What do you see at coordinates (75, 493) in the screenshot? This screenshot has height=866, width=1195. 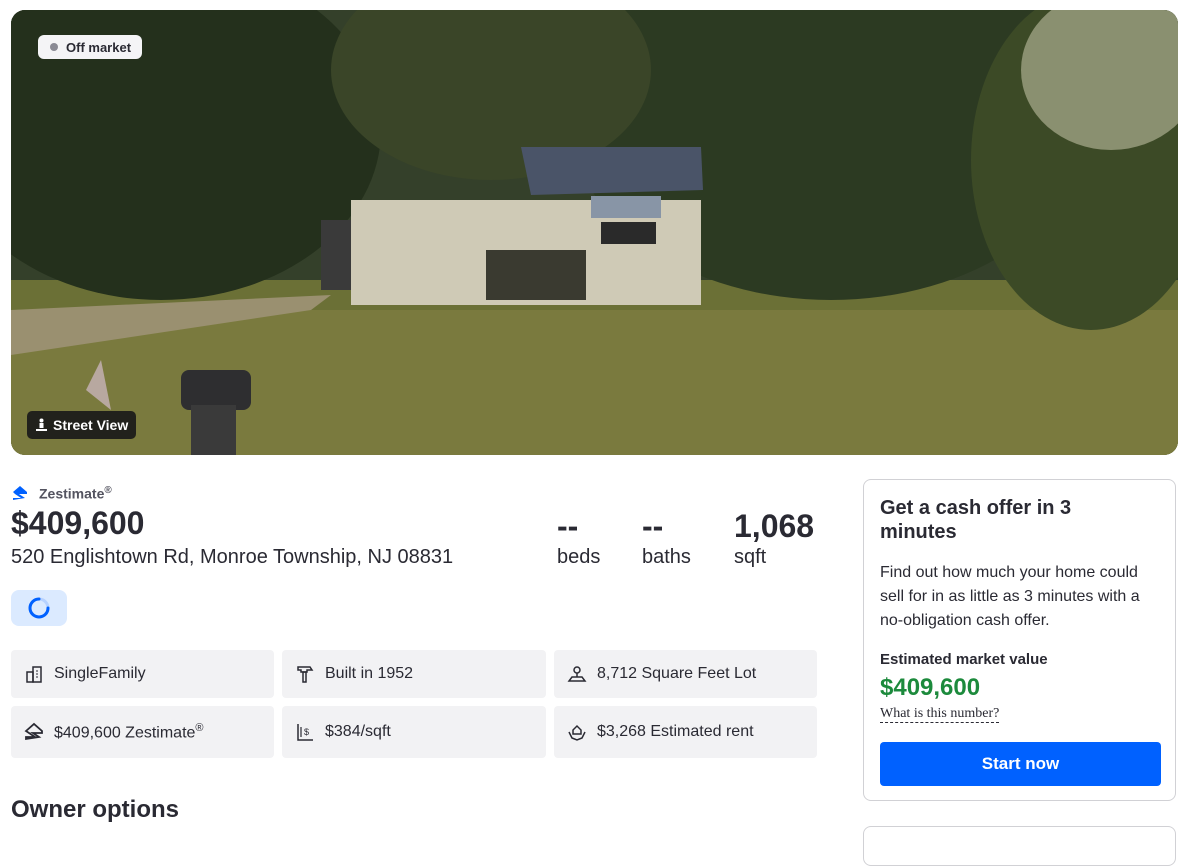 I see `zestimate-label: Zestimate®` at bounding box center [75, 493].